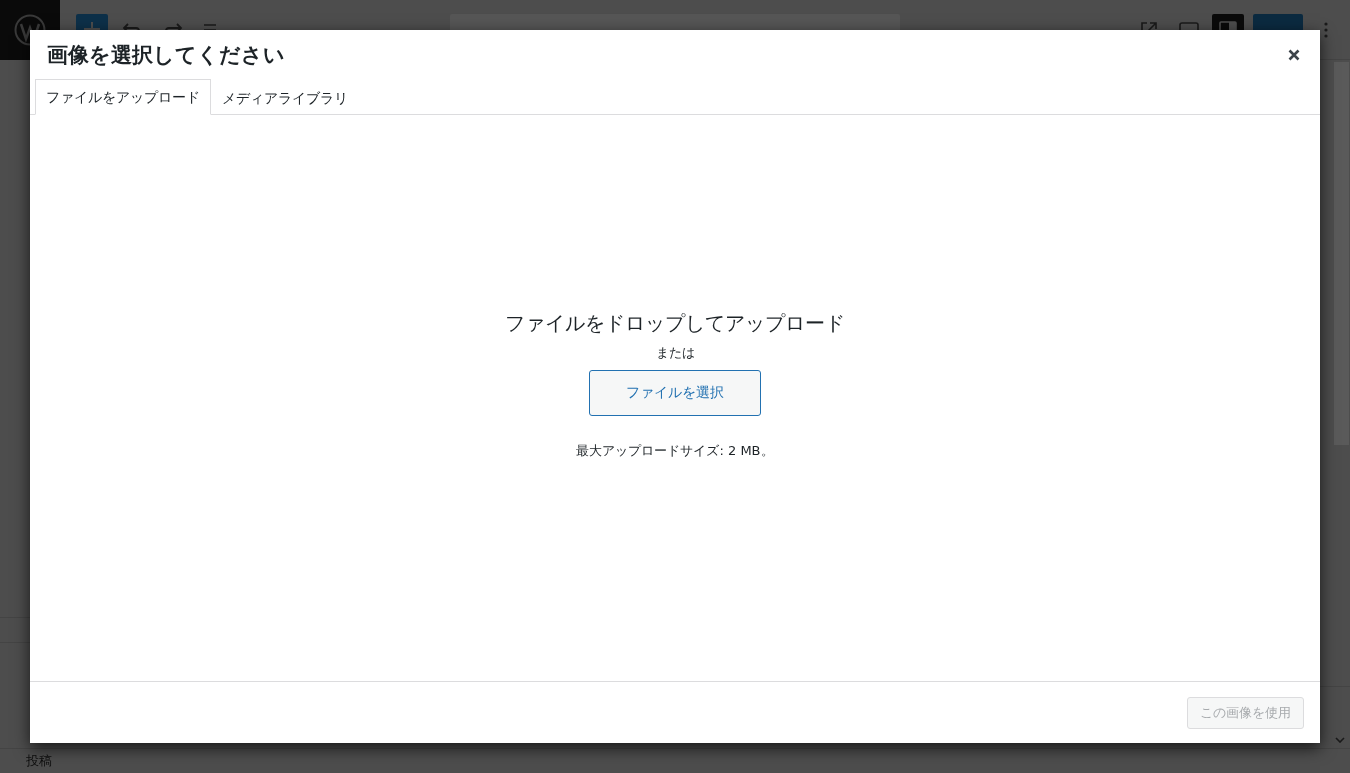  What do you see at coordinates (675, 450) in the screenshot?
I see `max-upload-size-text: 最大アップロードサイズ: 2 MB。` at bounding box center [675, 450].